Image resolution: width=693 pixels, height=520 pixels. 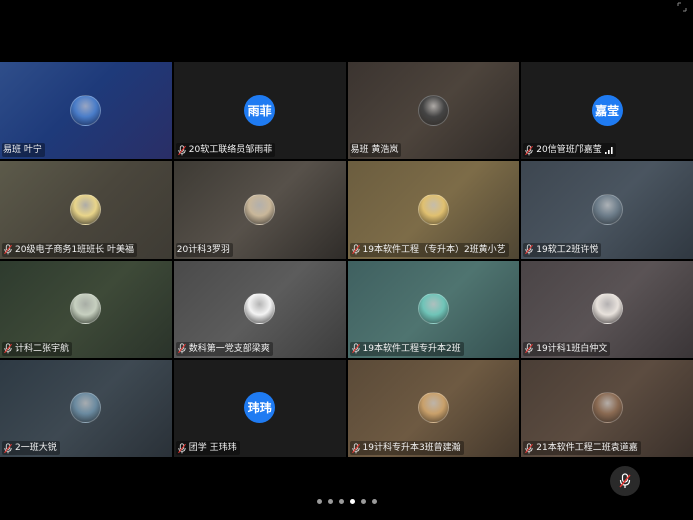 I want to click on participant-name: 20信管班邝嘉莹, so click(x=569, y=150).